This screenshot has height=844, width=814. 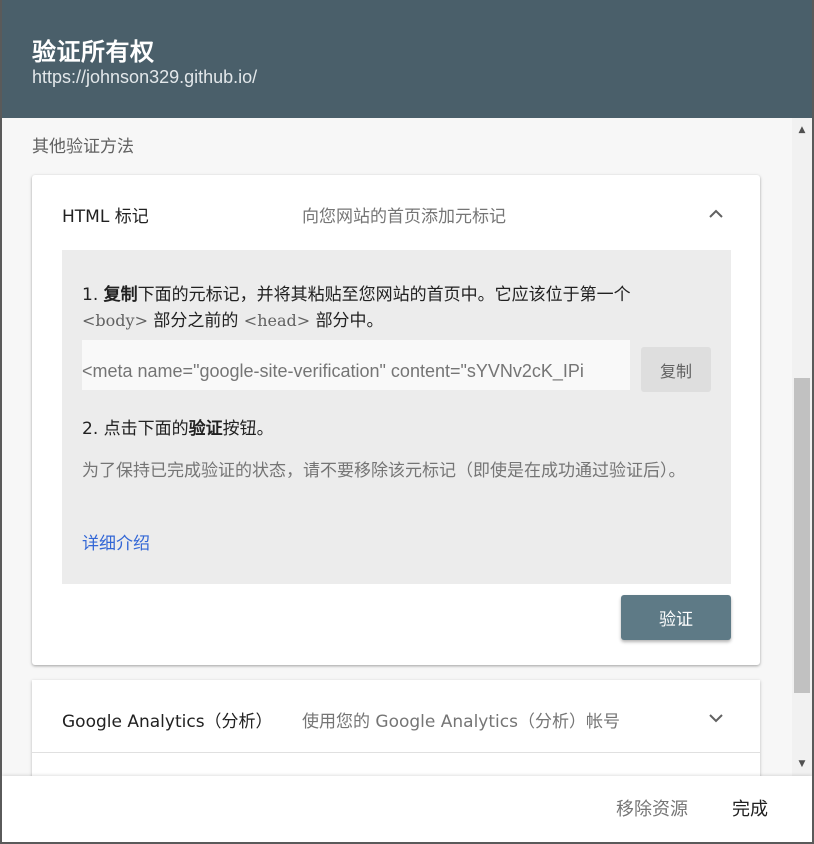 What do you see at coordinates (802, 764) in the screenshot?
I see `scroll-down-arrow-icon: ▼` at bounding box center [802, 764].